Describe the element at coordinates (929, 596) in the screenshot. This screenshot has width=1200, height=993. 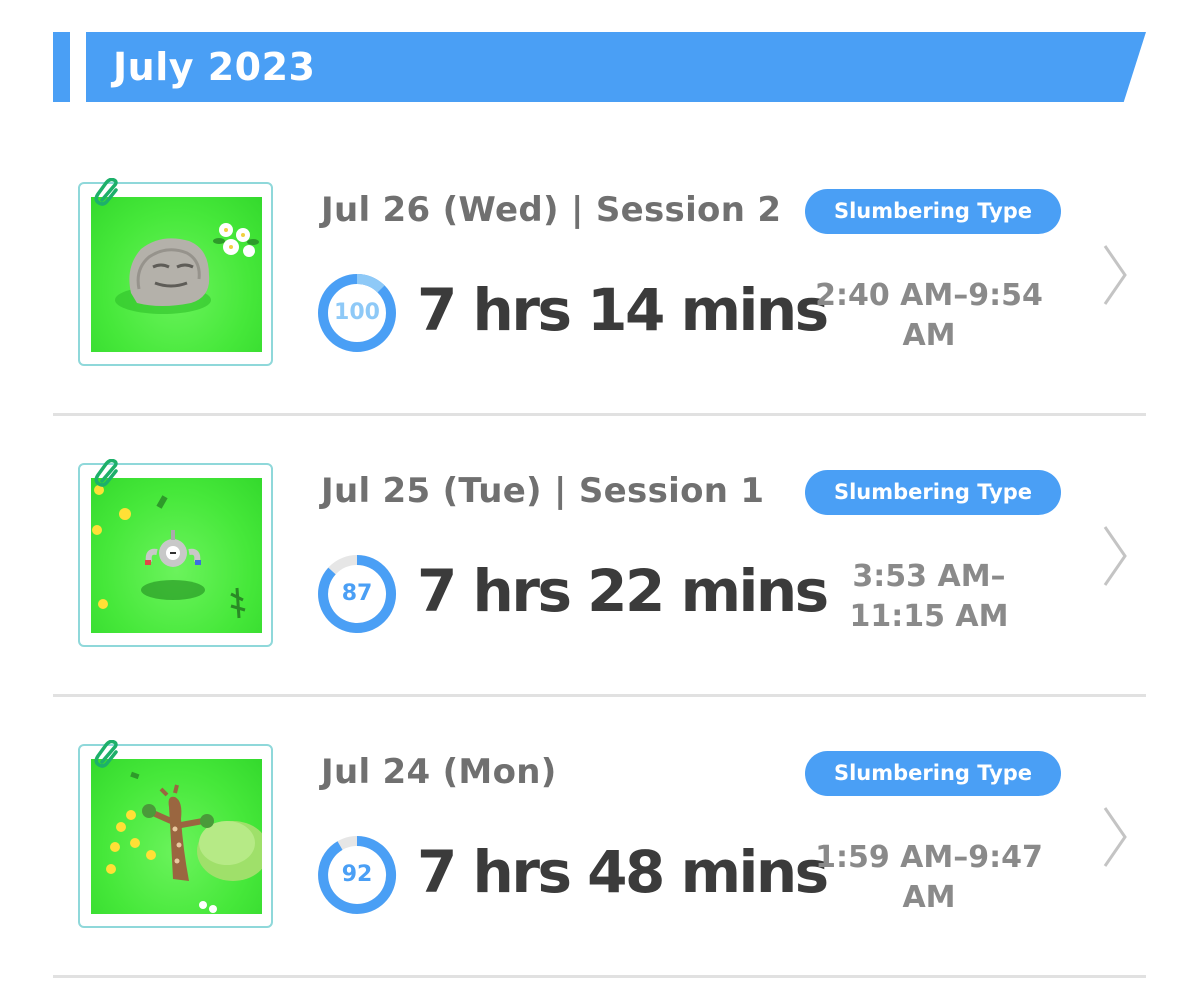
I see `sleep-time-range: 3:53 AM–11:15 AM` at that location.